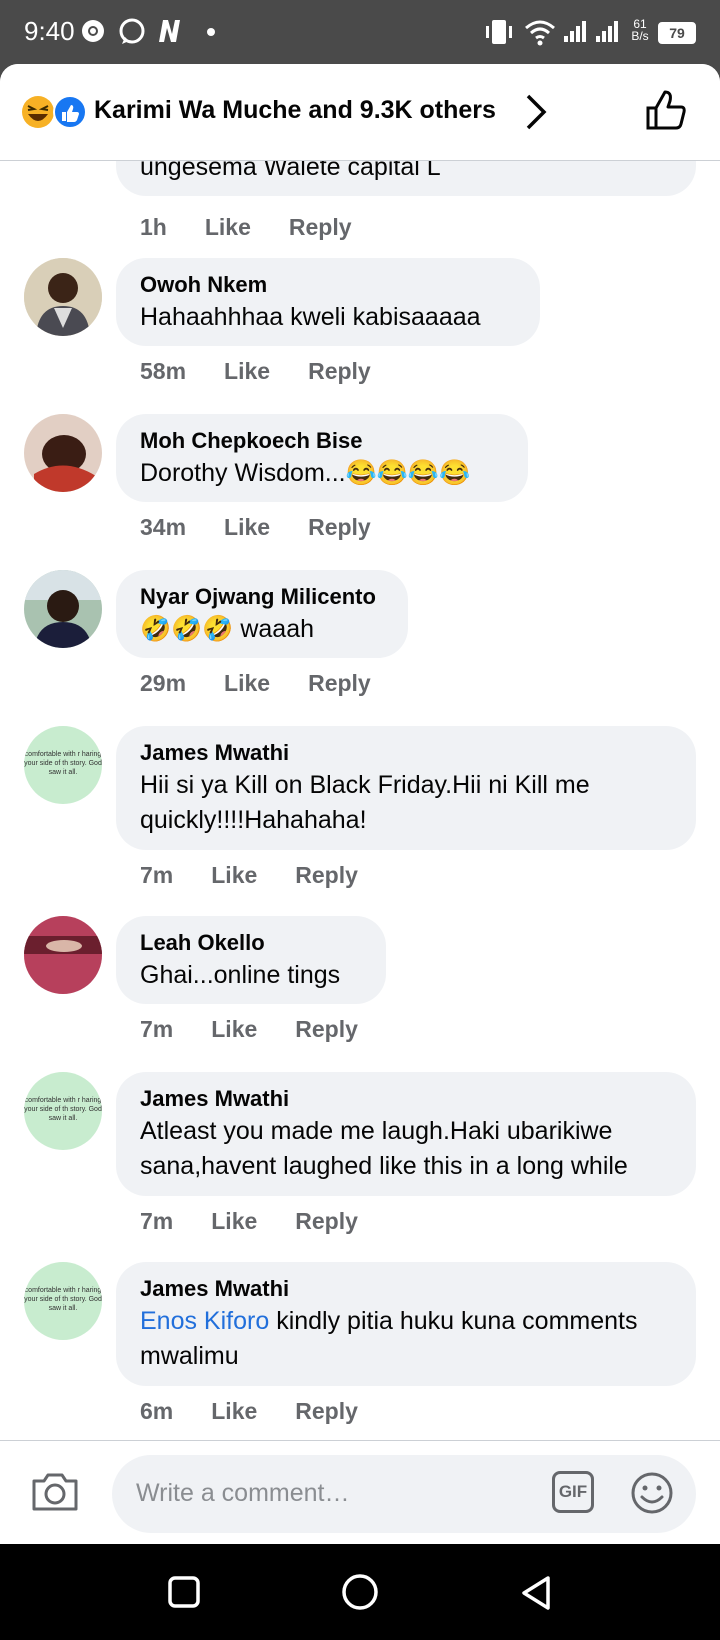  I want to click on system-nav-bar, so click(360, 1592).